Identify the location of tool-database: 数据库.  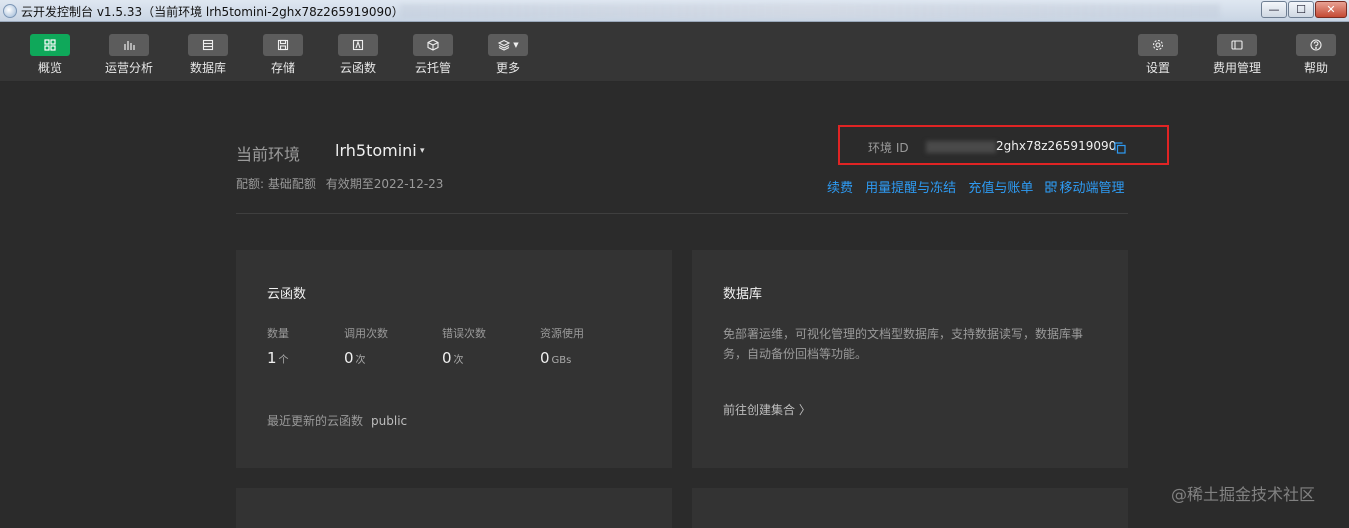
(208, 55).